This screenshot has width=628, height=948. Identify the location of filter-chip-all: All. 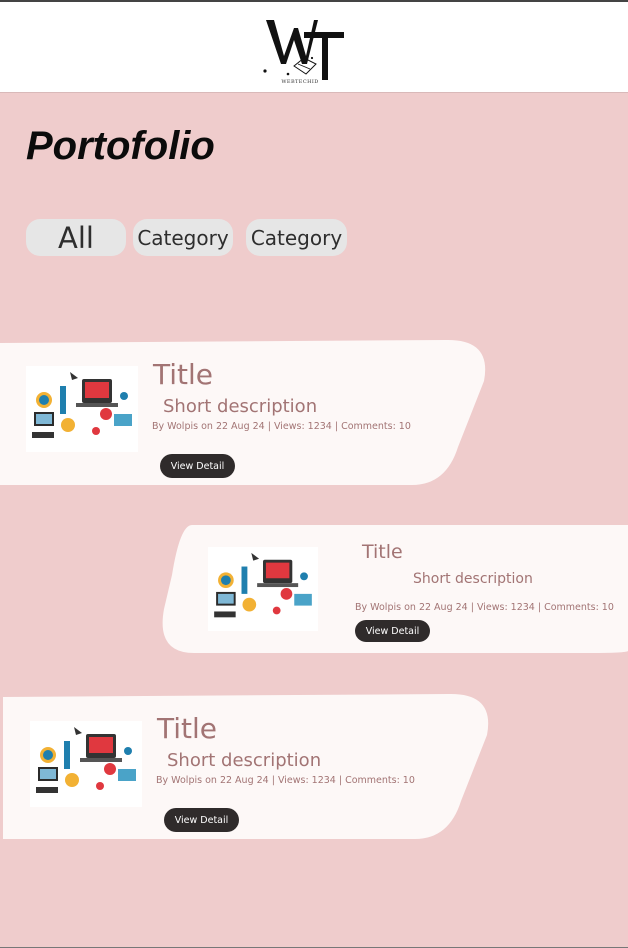
(76, 237).